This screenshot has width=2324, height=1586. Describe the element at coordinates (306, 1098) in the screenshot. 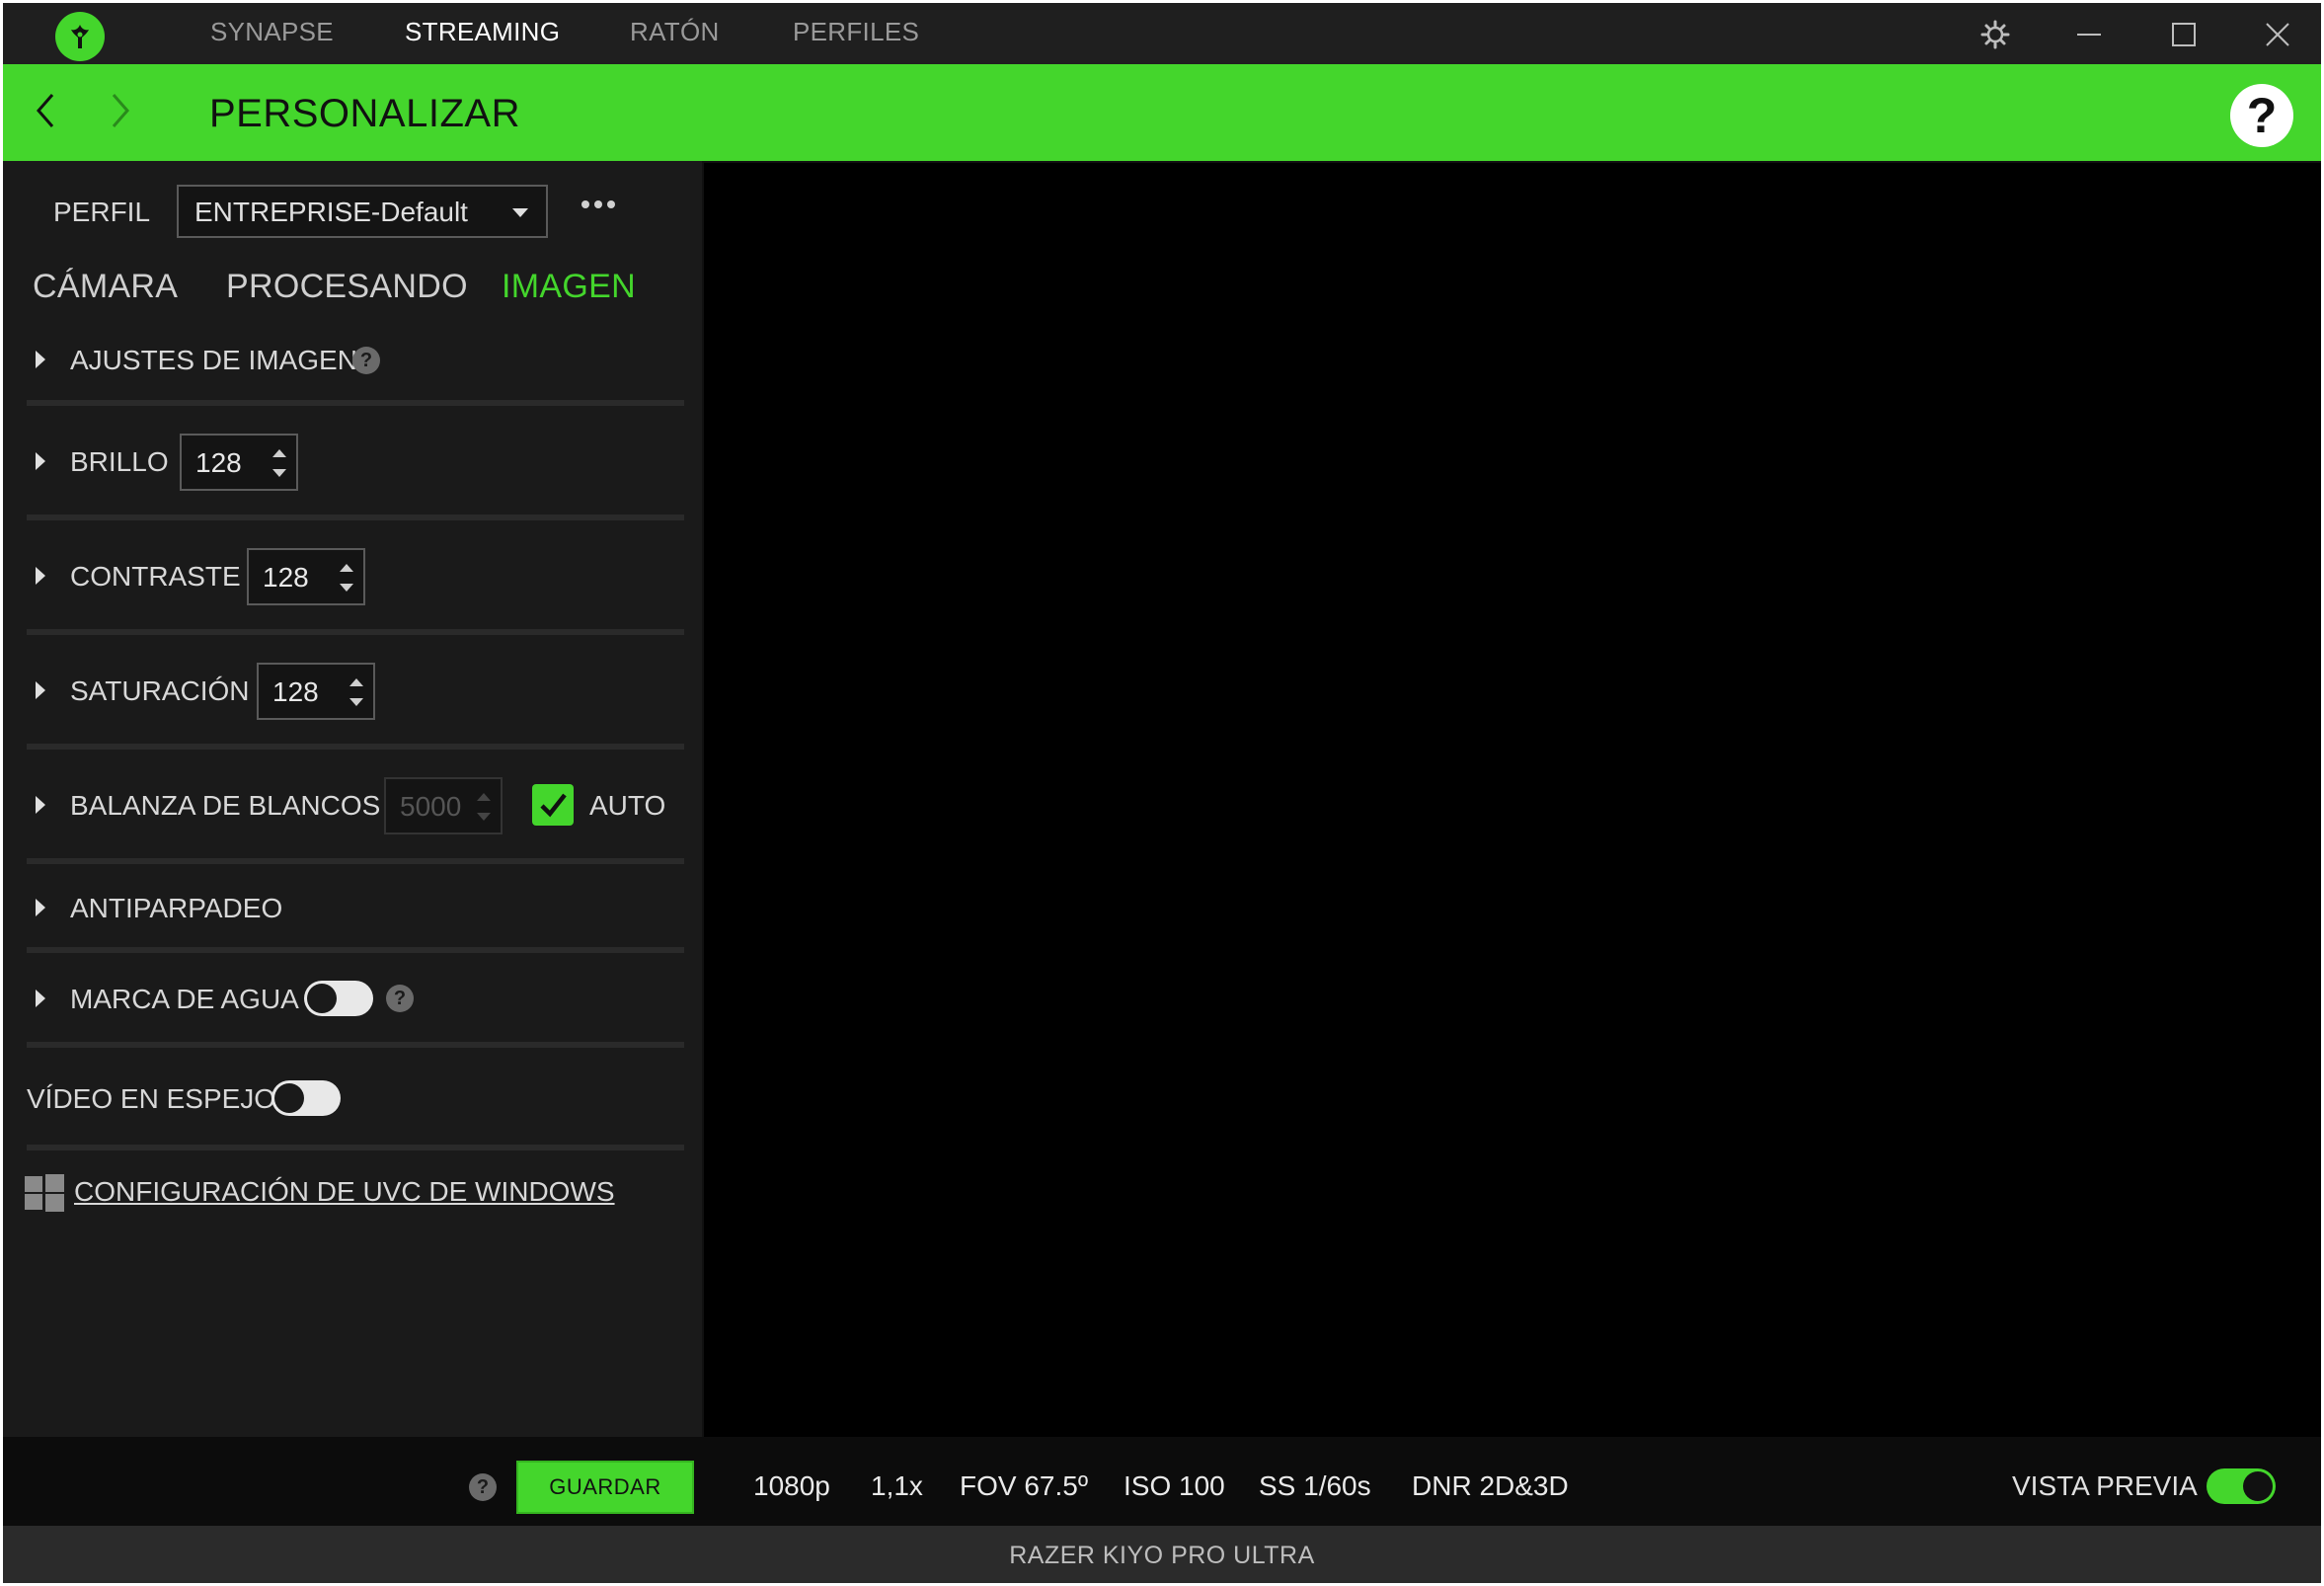

I see `mirror-toggle` at that location.